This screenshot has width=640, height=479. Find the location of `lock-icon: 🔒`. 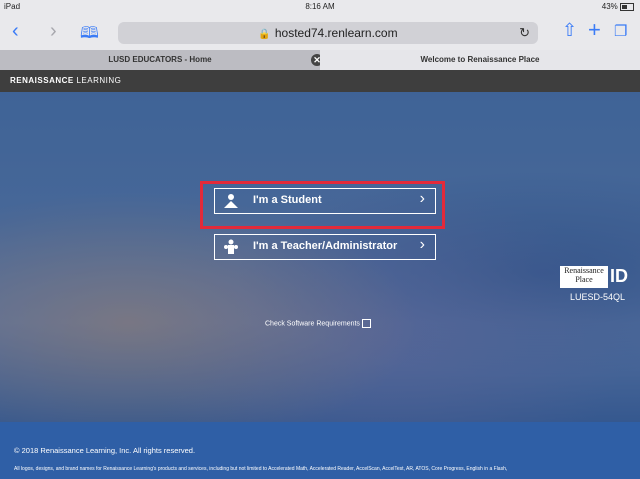

lock-icon: 🔒 is located at coordinates (264, 34).